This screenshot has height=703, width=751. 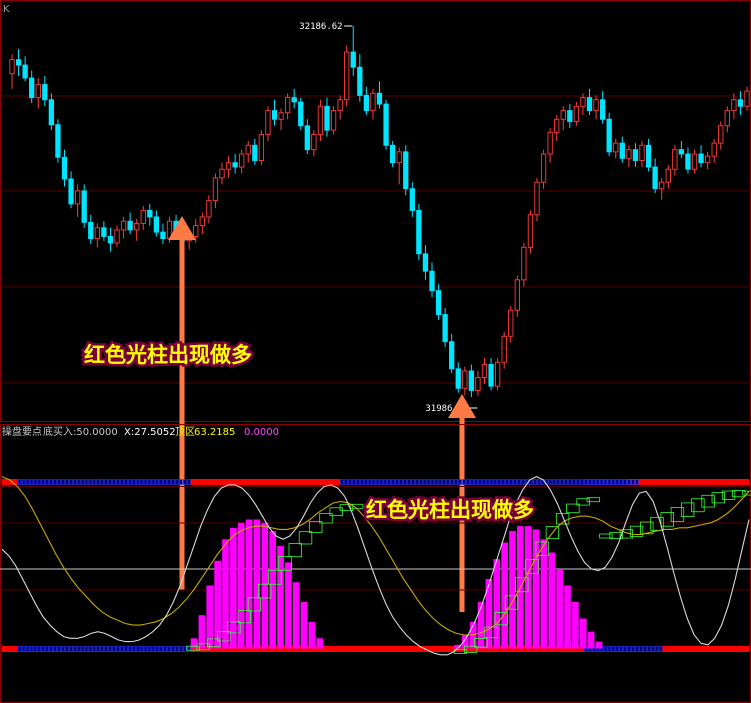 I want to click on magenta-bars, so click(x=396, y=584).